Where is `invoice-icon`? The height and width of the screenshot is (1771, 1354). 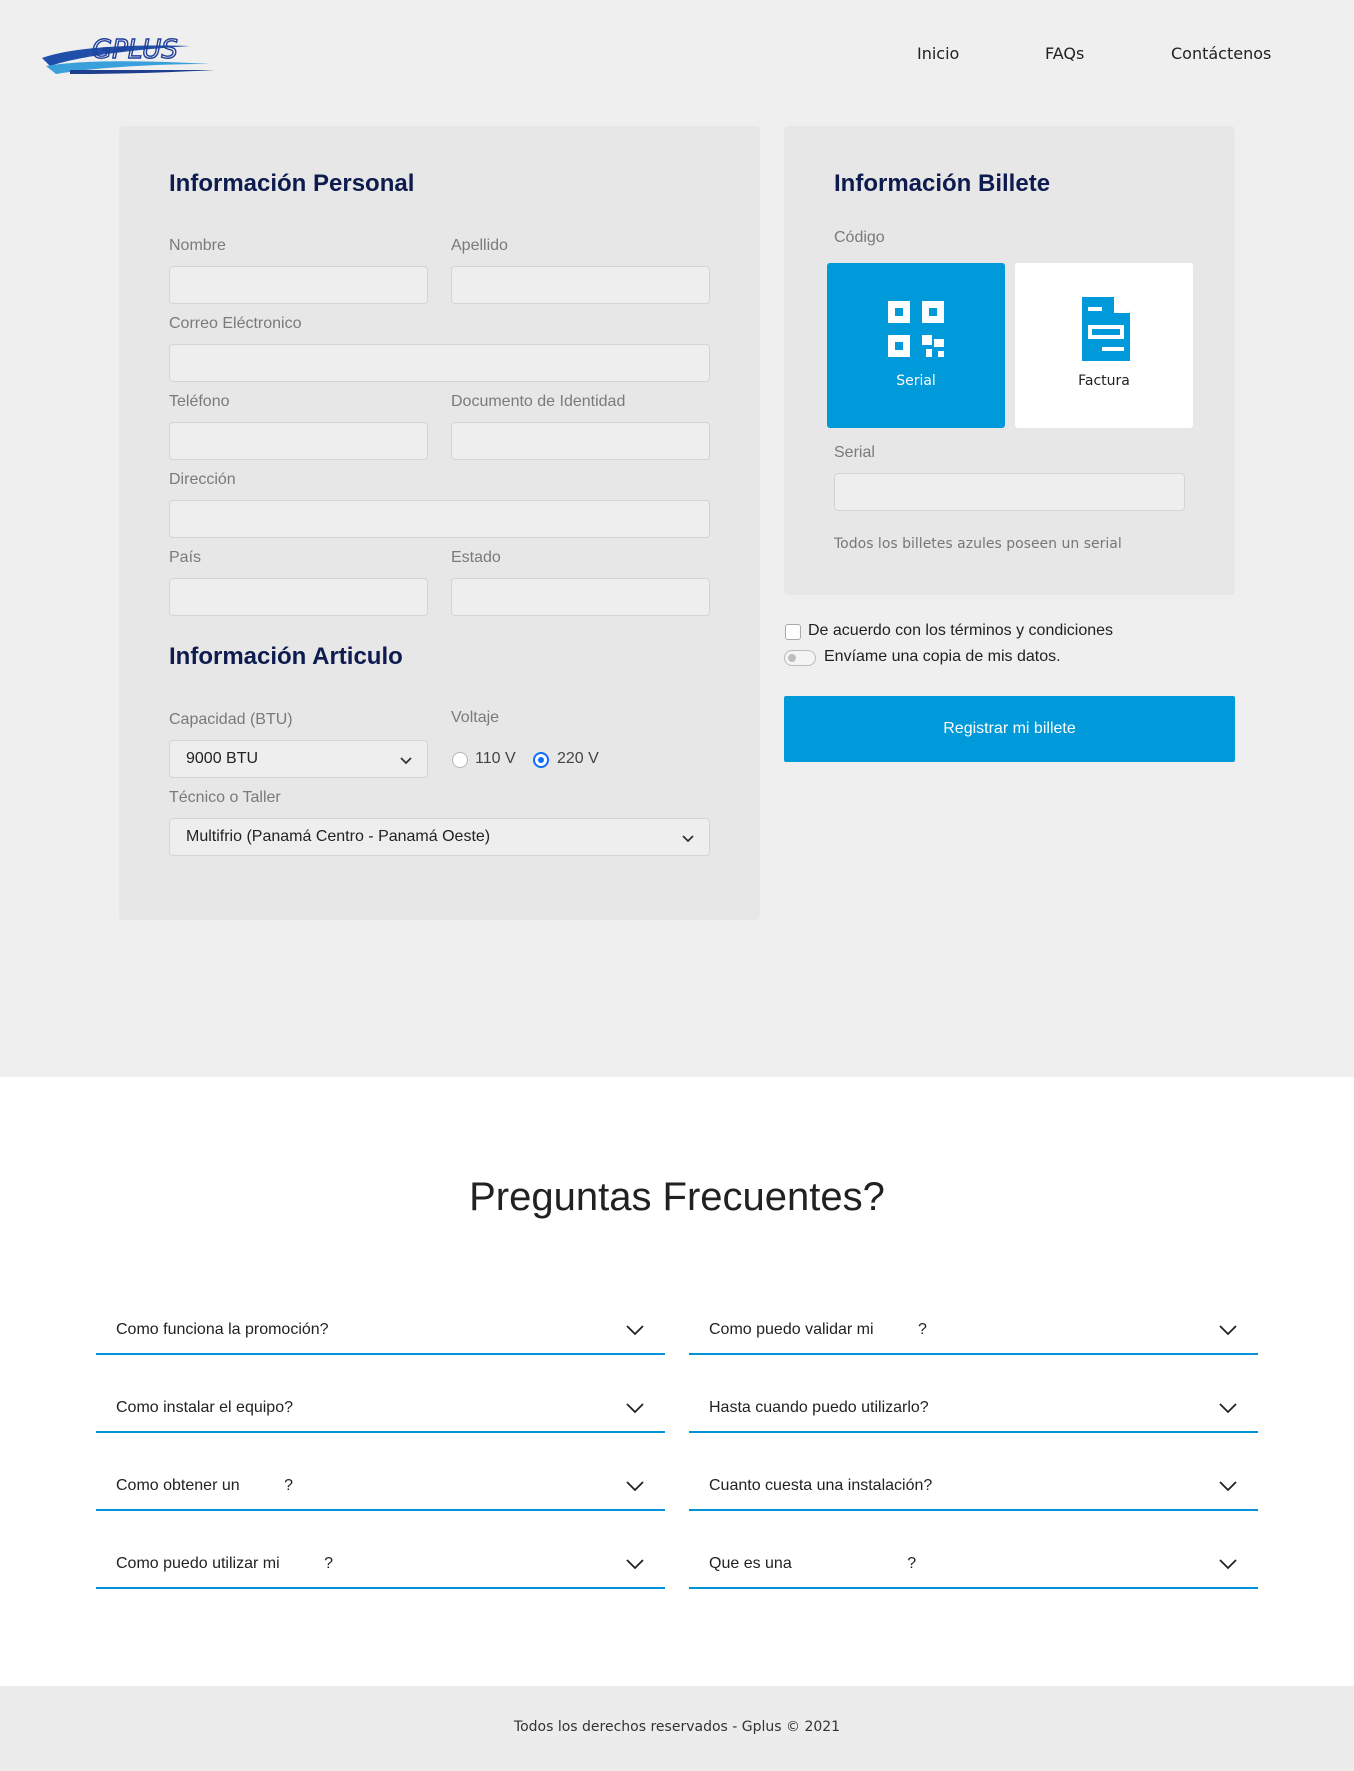 invoice-icon is located at coordinates (1106, 329).